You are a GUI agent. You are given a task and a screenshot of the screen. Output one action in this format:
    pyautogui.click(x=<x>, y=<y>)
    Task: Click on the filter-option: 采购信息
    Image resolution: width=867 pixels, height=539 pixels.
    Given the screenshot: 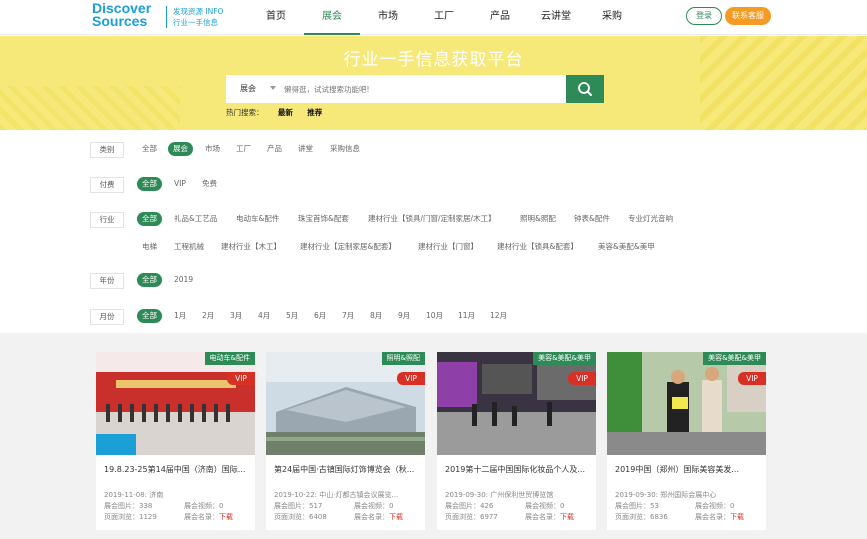 What is the action you would take?
    pyautogui.click(x=345, y=149)
    